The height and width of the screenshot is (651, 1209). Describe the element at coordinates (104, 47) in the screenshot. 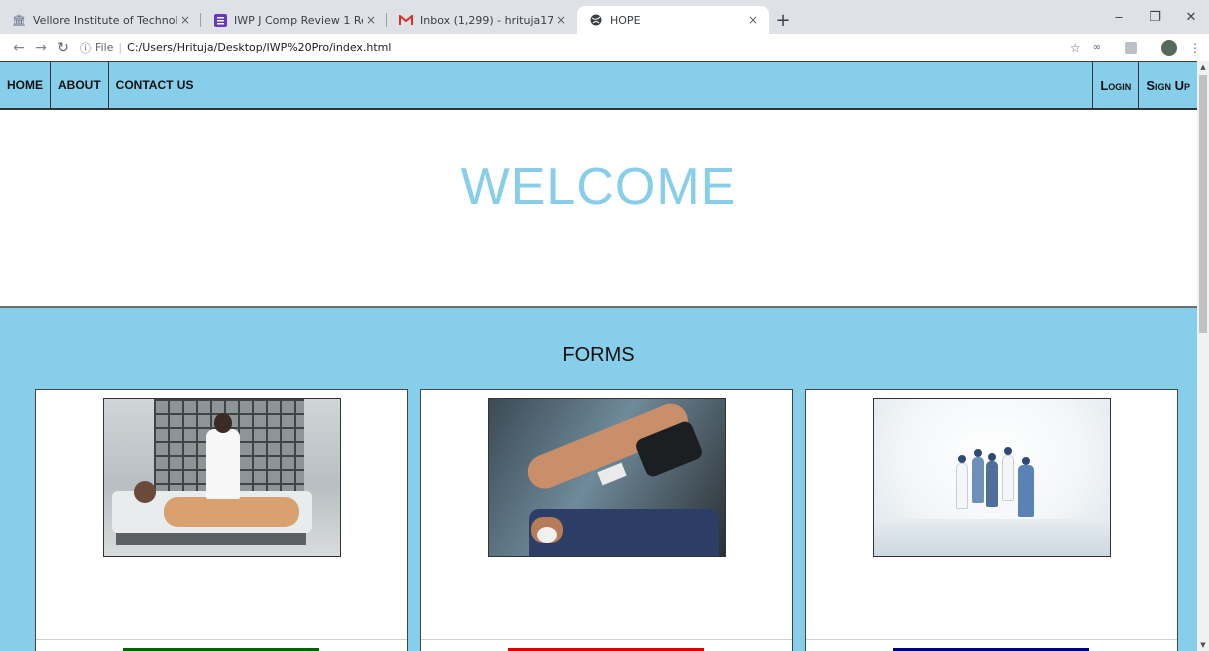

I see `url-scheme: File` at that location.